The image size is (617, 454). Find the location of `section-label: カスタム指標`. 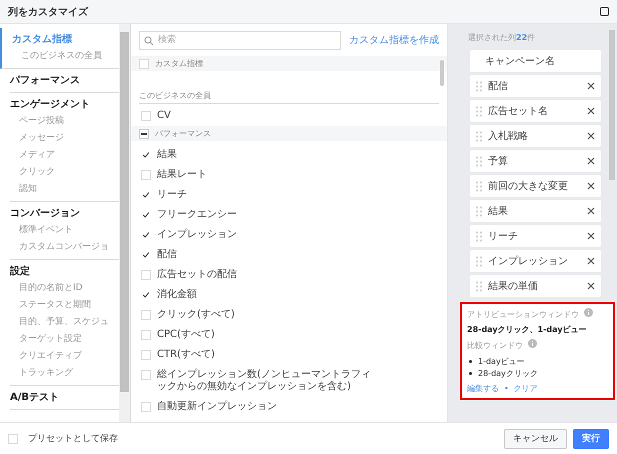

section-label: カスタム指標 is located at coordinates (179, 63).